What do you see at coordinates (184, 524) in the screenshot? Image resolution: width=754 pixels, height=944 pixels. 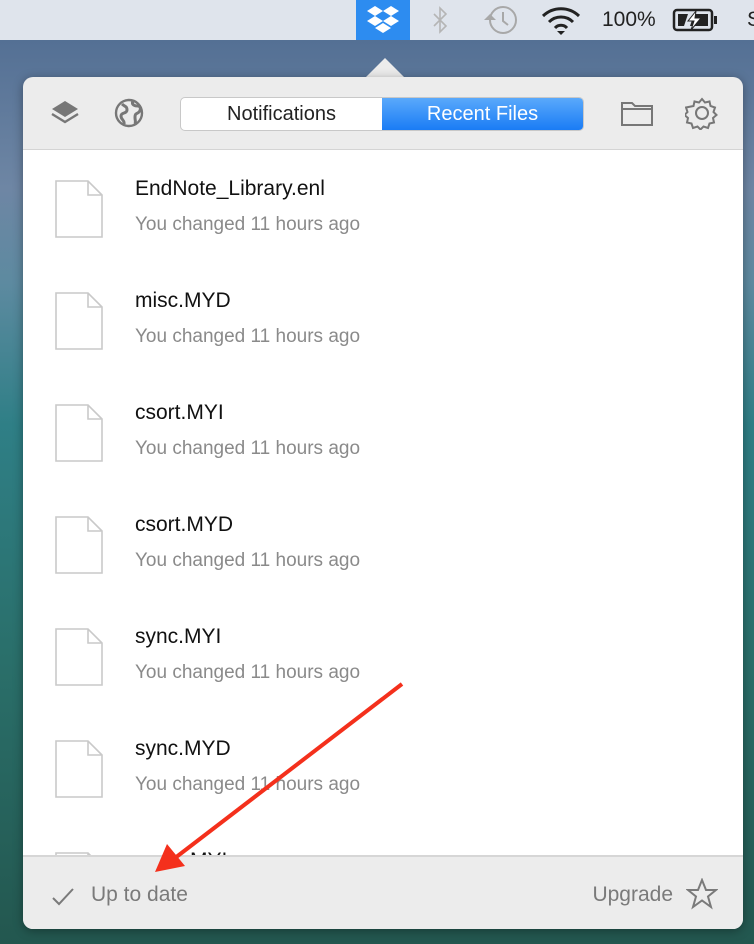 I see `file-name: csort.MYD` at bounding box center [184, 524].